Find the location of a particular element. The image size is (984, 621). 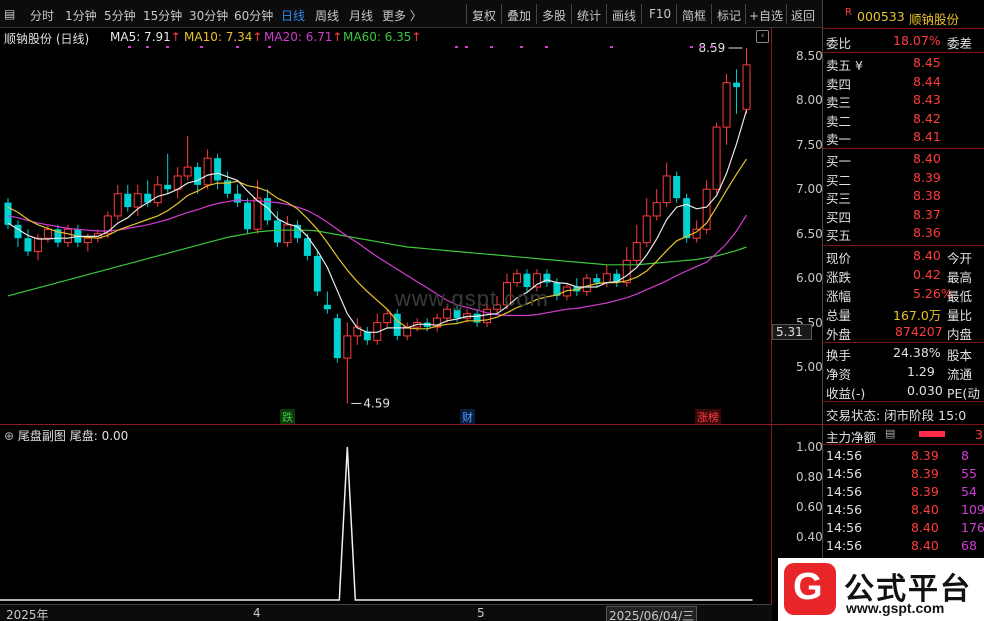

event-tag-top: 涨榜 is located at coordinates (708, 417).